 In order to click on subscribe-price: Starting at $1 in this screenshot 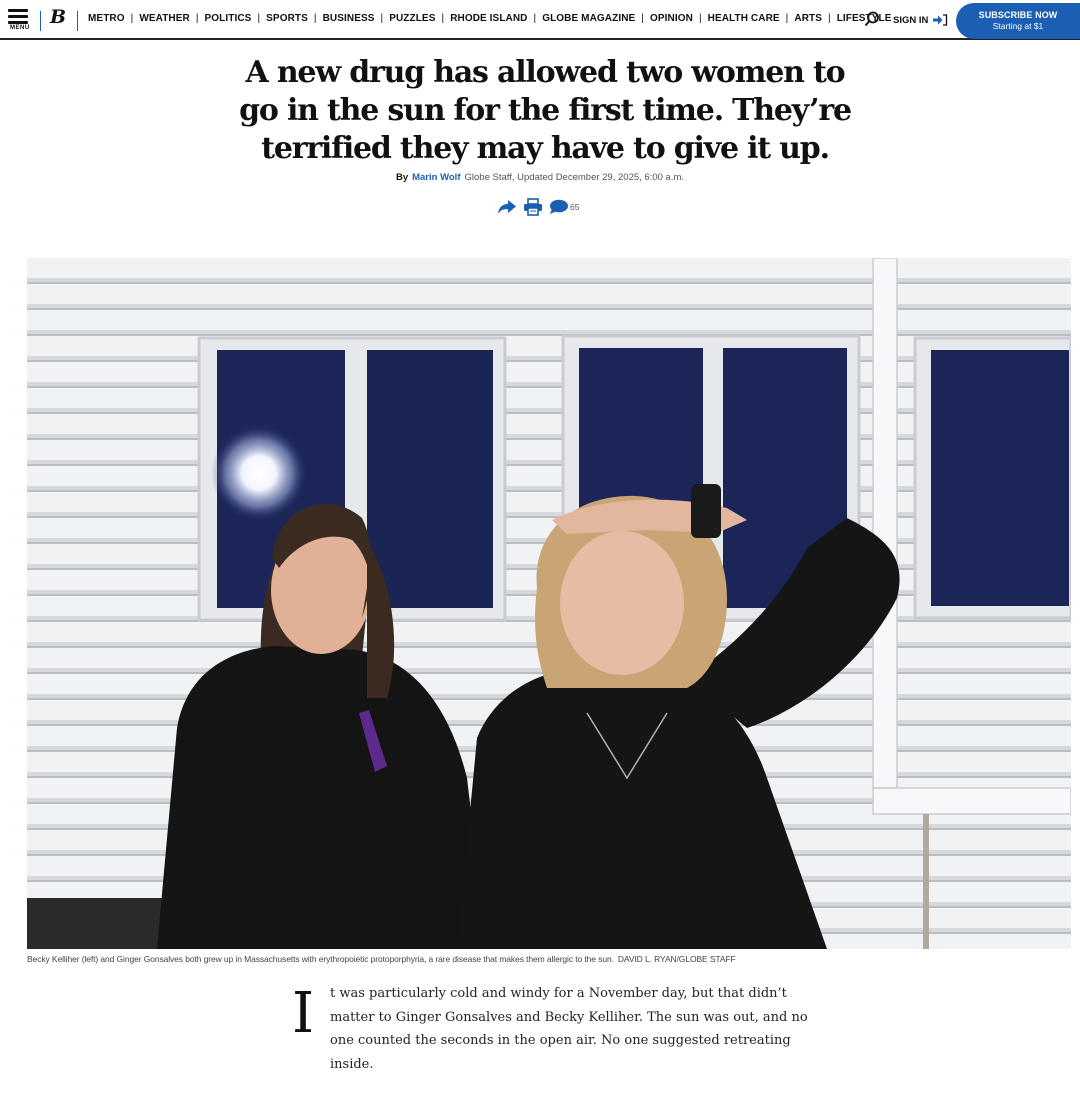, I will do `click(1018, 26)`.